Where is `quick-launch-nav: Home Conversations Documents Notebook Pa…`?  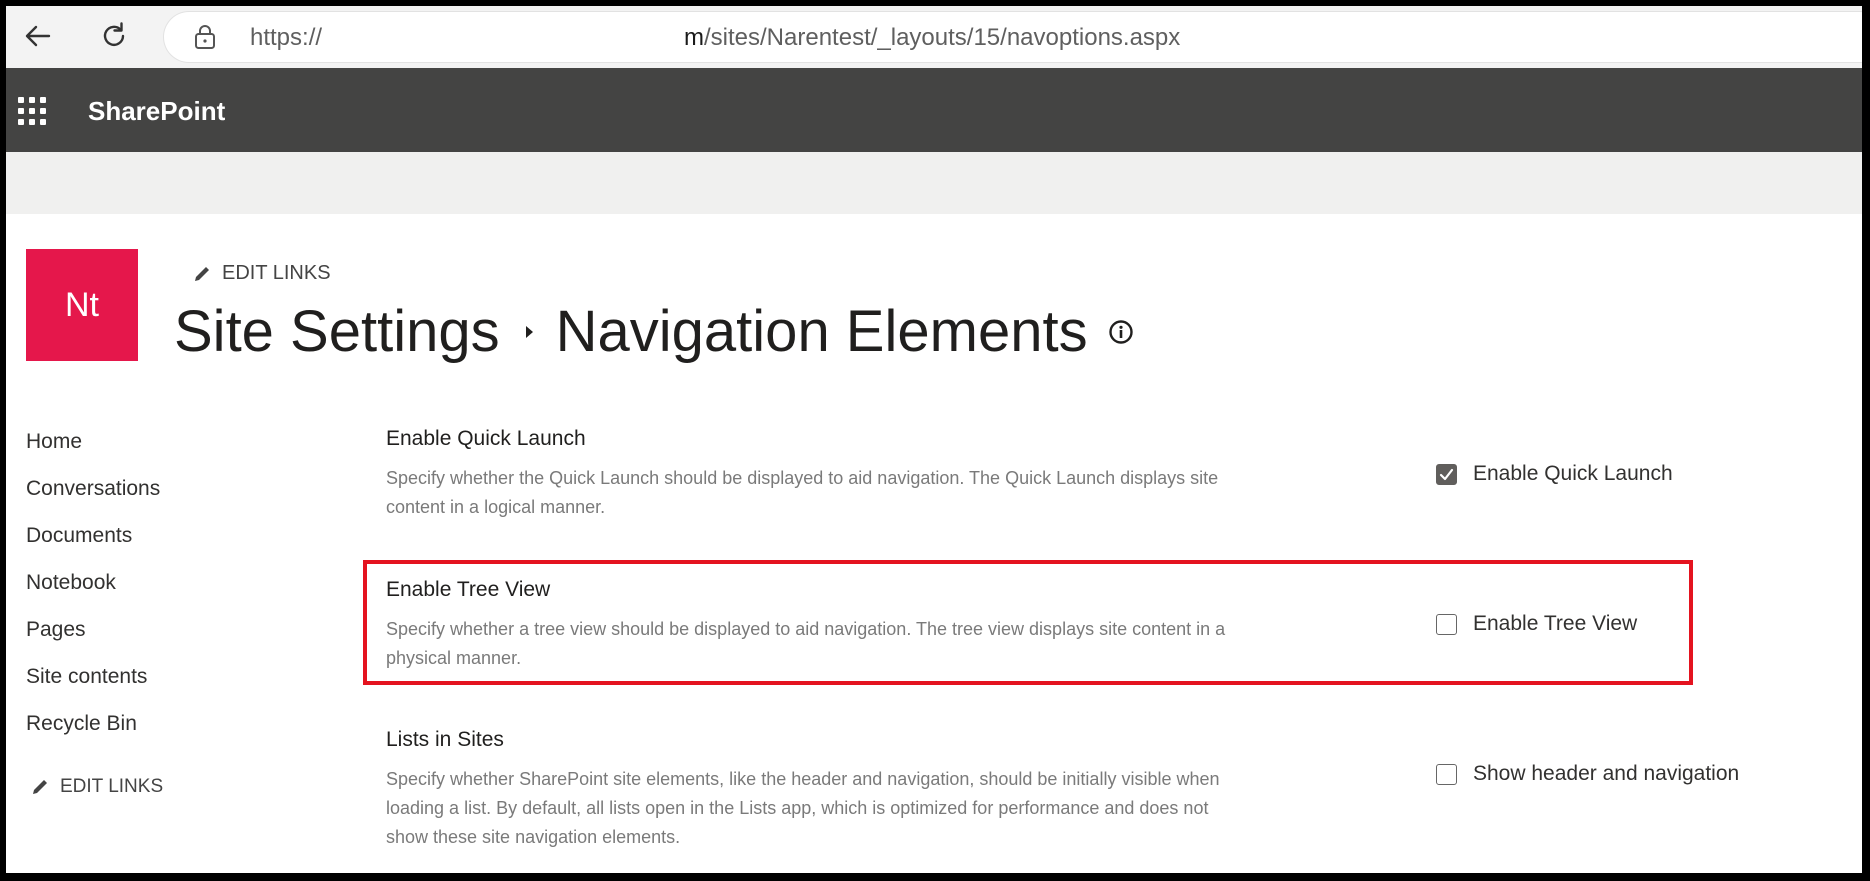 quick-launch-nav: Home Conversations Documents Notebook Pa… is located at coordinates (146, 582).